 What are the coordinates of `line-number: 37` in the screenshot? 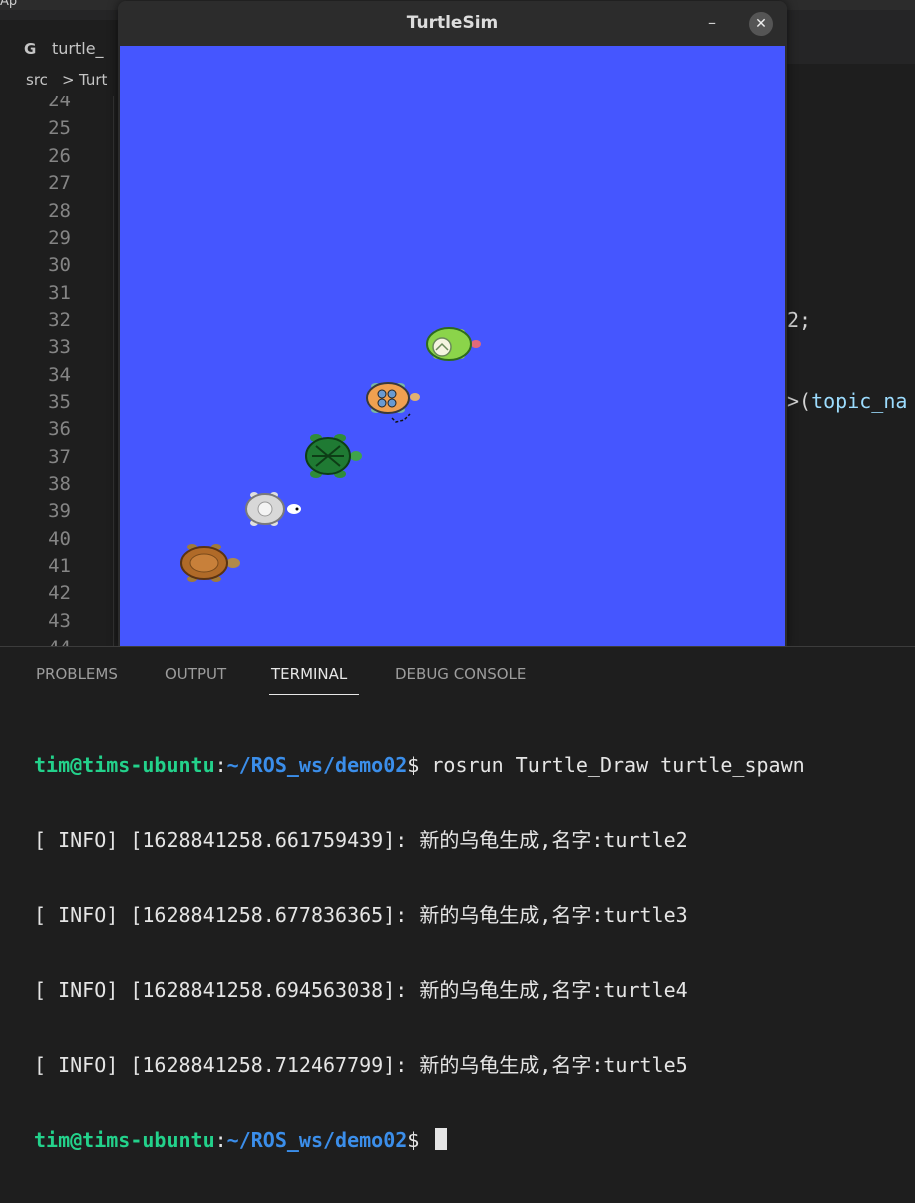 It's located at (59, 457).